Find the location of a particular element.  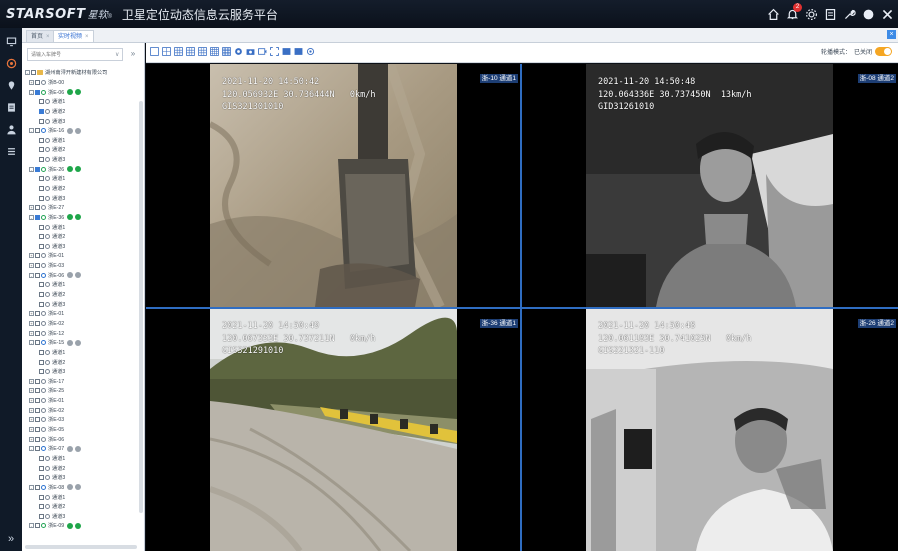

close-icon is located at coordinates (887, 14).